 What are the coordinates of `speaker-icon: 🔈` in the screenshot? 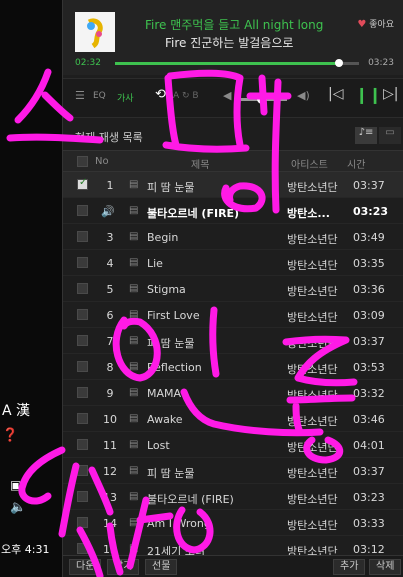 It's located at (18, 507).